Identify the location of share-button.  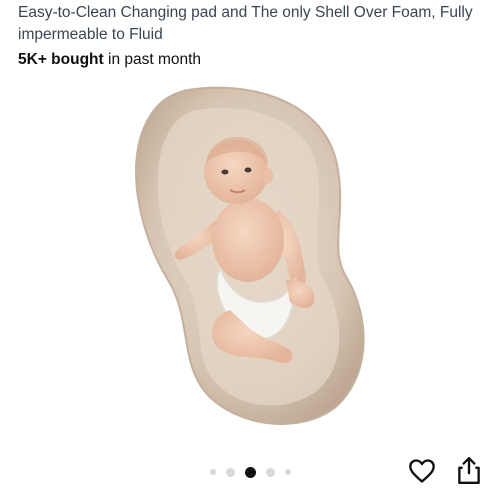
(469, 470).